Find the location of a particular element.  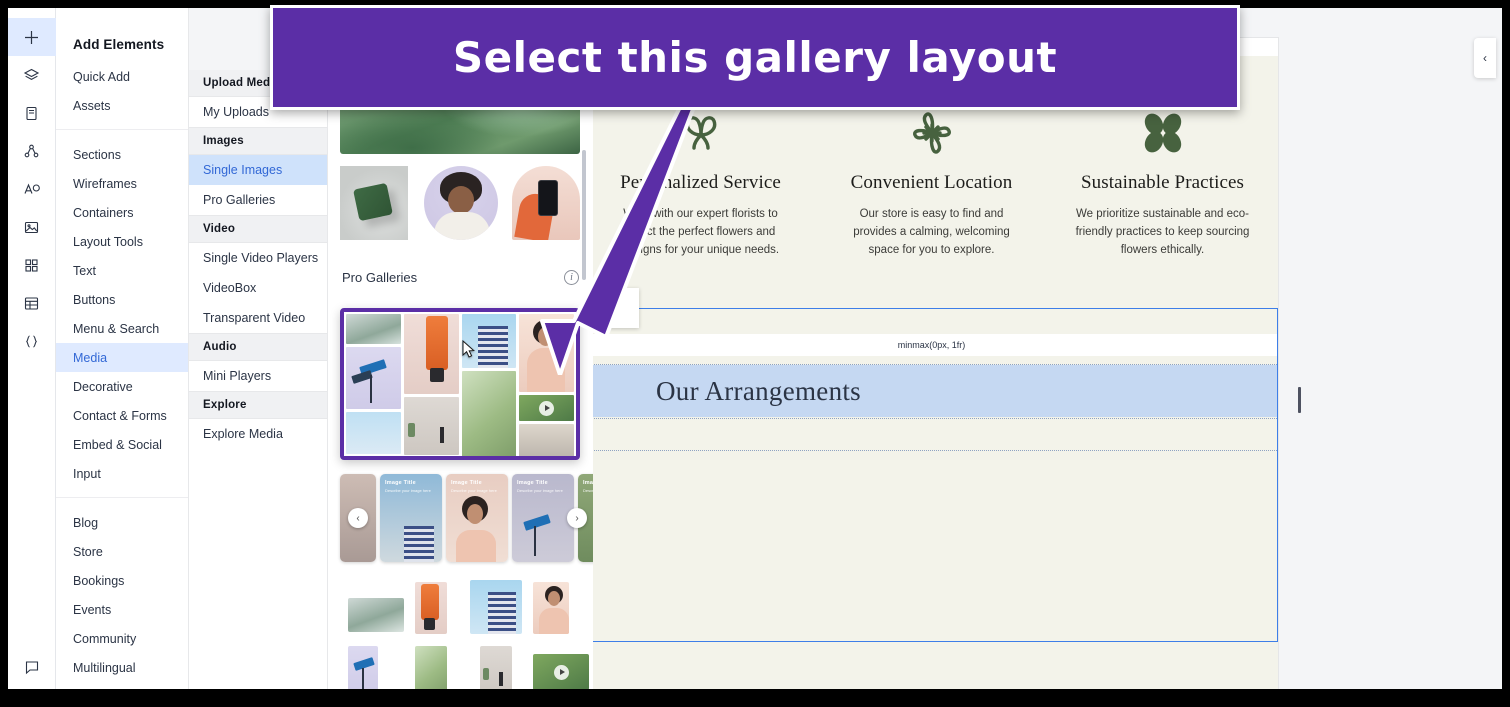

media-item-mini-players: Mini Players is located at coordinates (258, 376).